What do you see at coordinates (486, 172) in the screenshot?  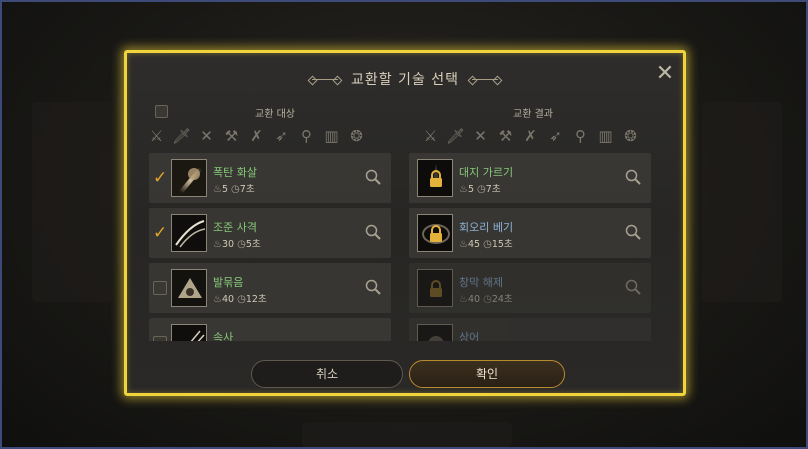 I see `skill-name: 대지 가르기` at bounding box center [486, 172].